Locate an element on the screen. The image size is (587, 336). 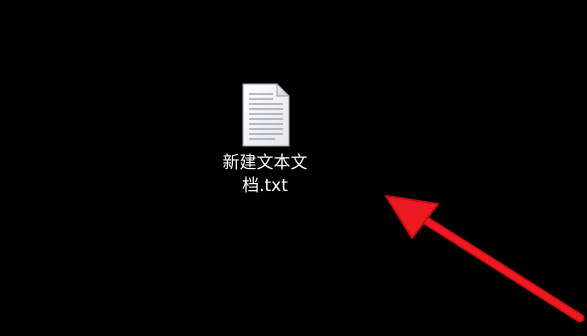
desktop-file-item: 新建文本文档.txt is located at coordinates (265, 143).